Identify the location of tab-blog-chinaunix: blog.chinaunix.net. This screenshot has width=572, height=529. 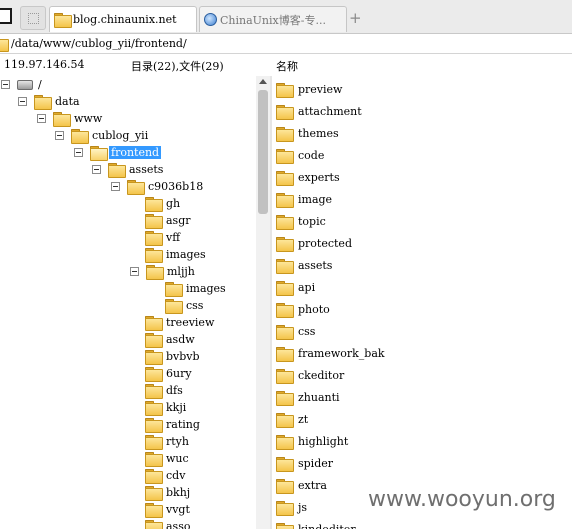
(123, 19).